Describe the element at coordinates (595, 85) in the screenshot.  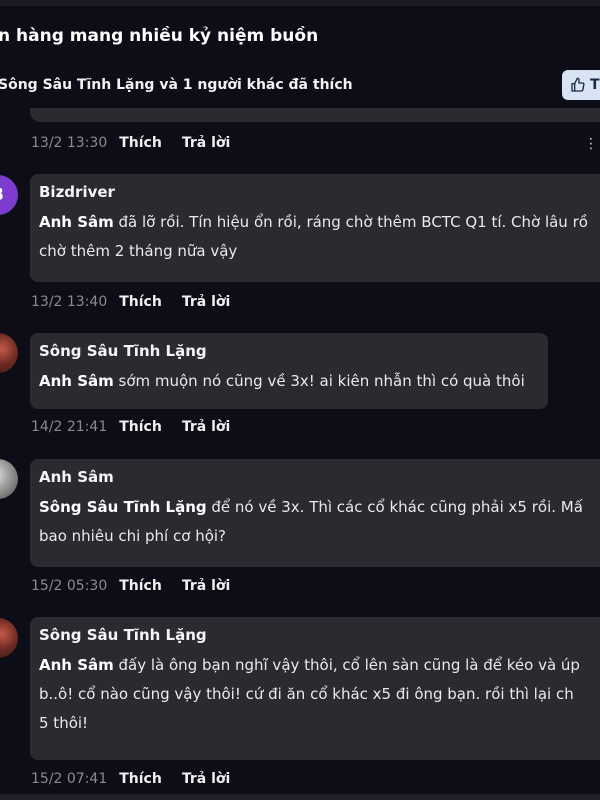
I see `like-post-label: T` at that location.